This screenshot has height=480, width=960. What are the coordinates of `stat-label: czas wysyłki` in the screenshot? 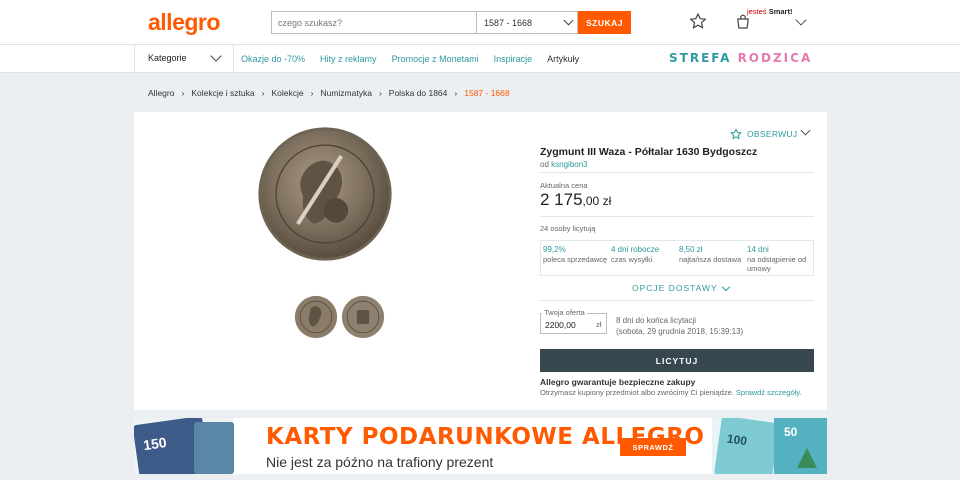 It's located at (632, 259).